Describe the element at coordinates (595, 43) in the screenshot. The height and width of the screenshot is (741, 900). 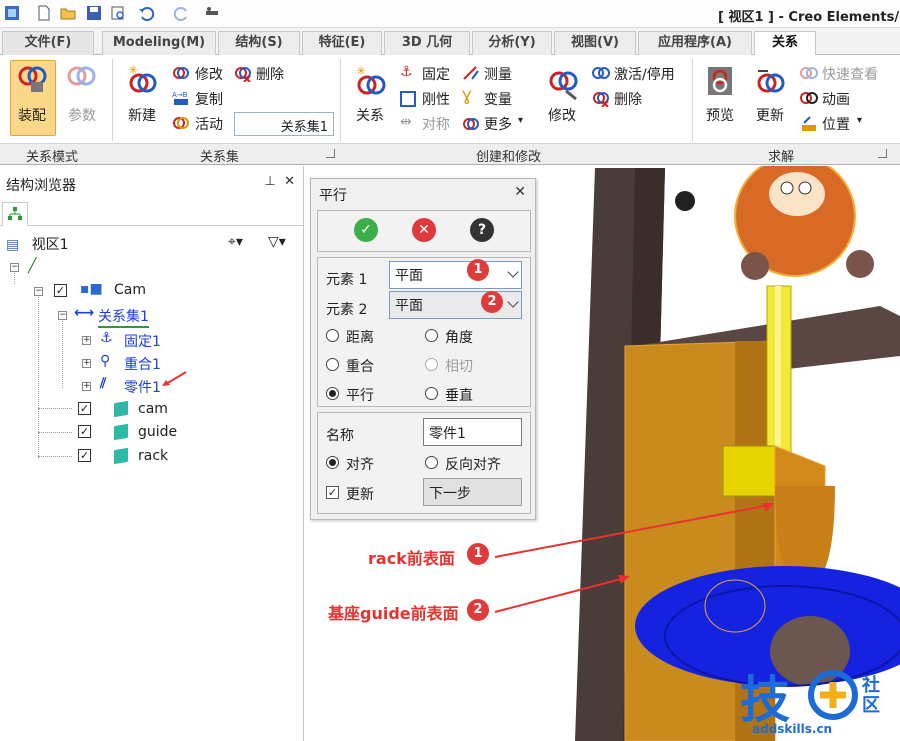
I see `tab-view: 视图(V)` at that location.